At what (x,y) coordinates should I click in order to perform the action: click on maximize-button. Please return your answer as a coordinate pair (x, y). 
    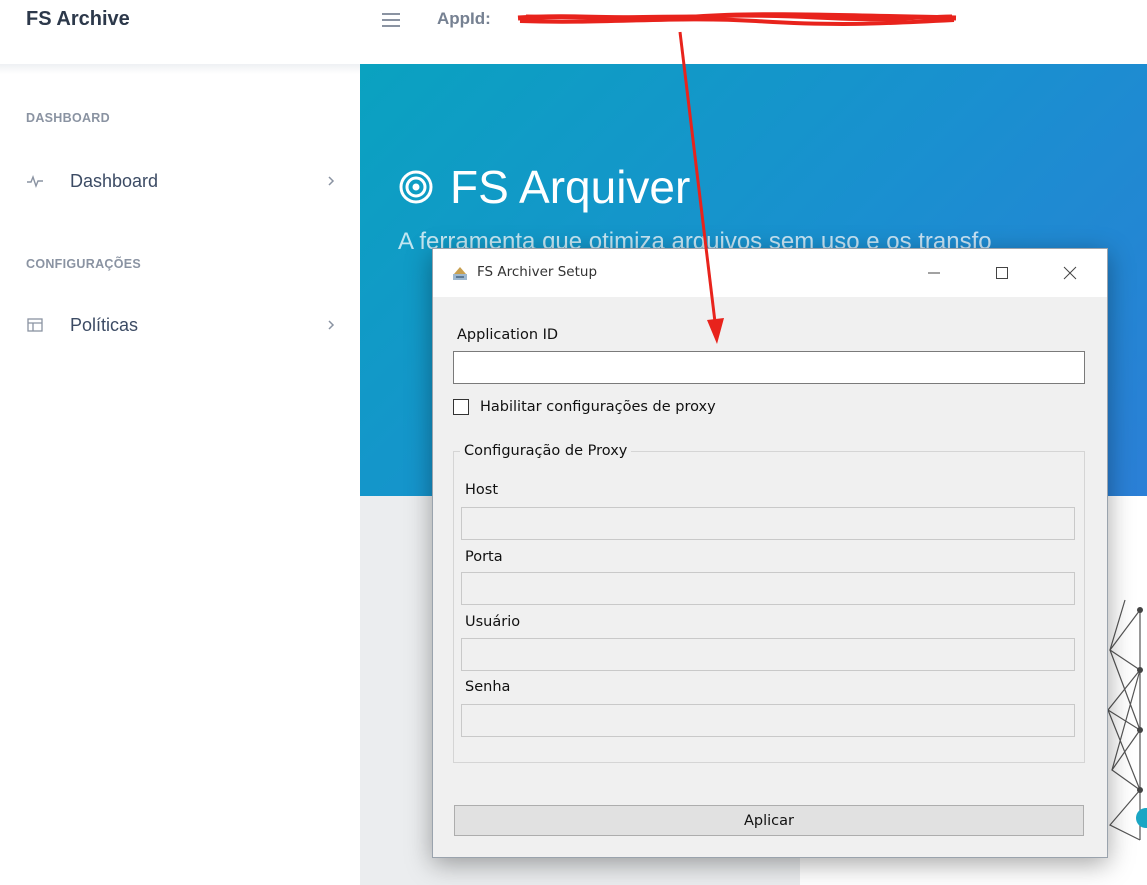
    Looking at the image, I should click on (1002, 273).